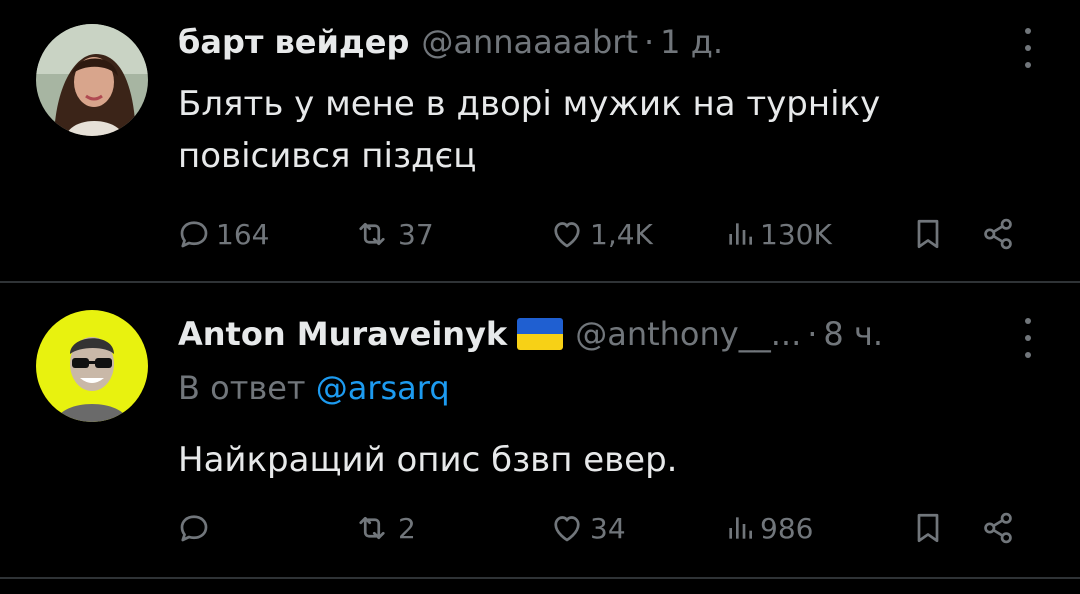 The image size is (1080, 594). Describe the element at coordinates (342, 334) in the screenshot. I see `display-name: Anton Muraveinyk` at that location.